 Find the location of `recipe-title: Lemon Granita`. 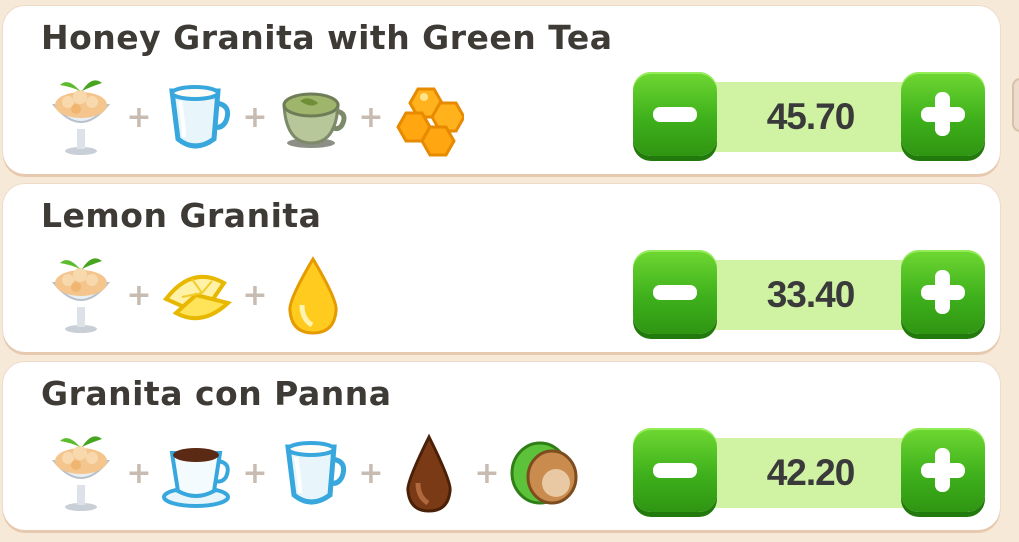

recipe-title: Lemon Granita is located at coordinates (181, 215).